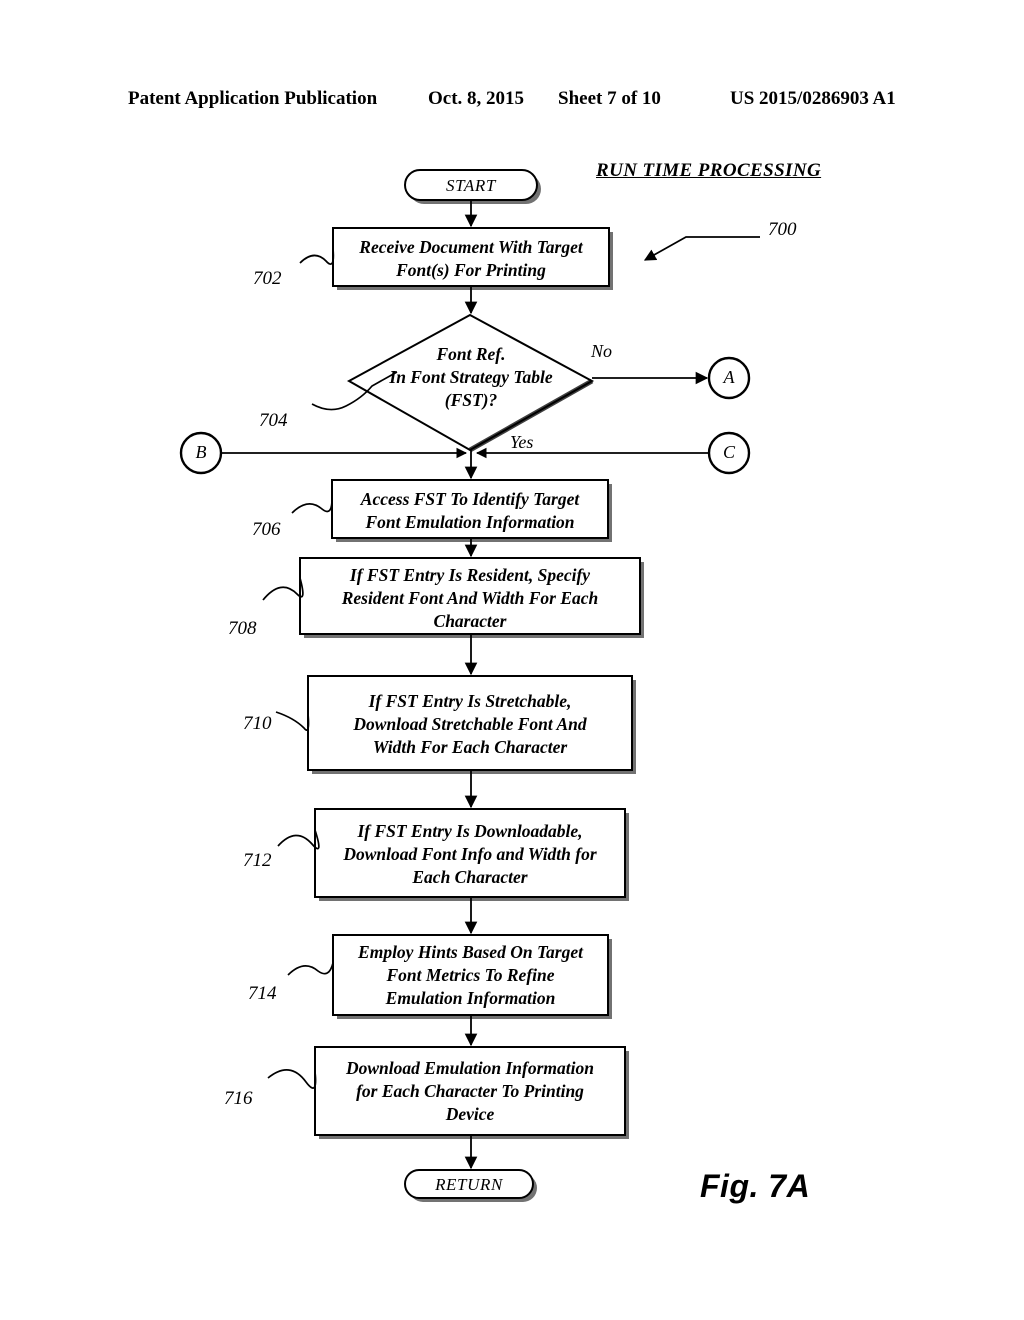 The width and height of the screenshot is (1024, 1320). I want to click on ref-number-700: 700, so click(782, 229).